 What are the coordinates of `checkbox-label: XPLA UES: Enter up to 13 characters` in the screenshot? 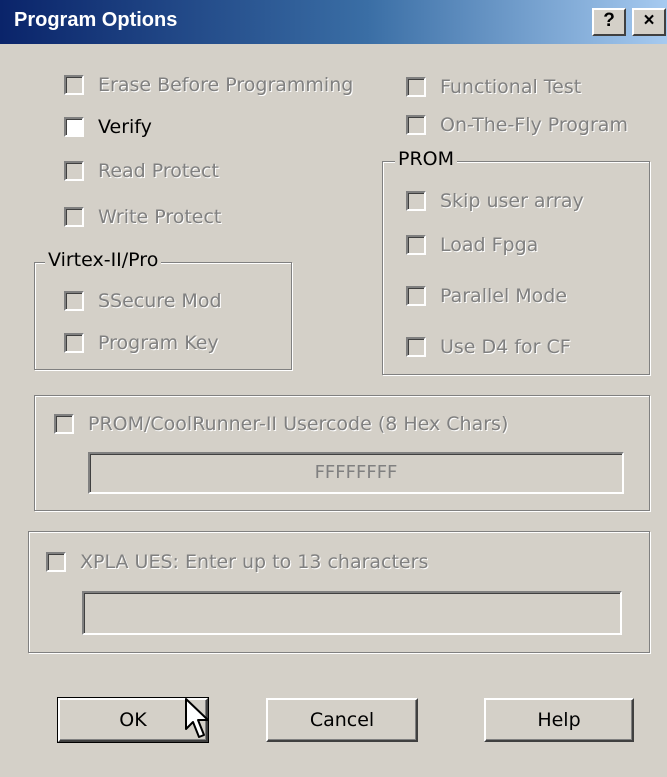 It's located at (254, 562).